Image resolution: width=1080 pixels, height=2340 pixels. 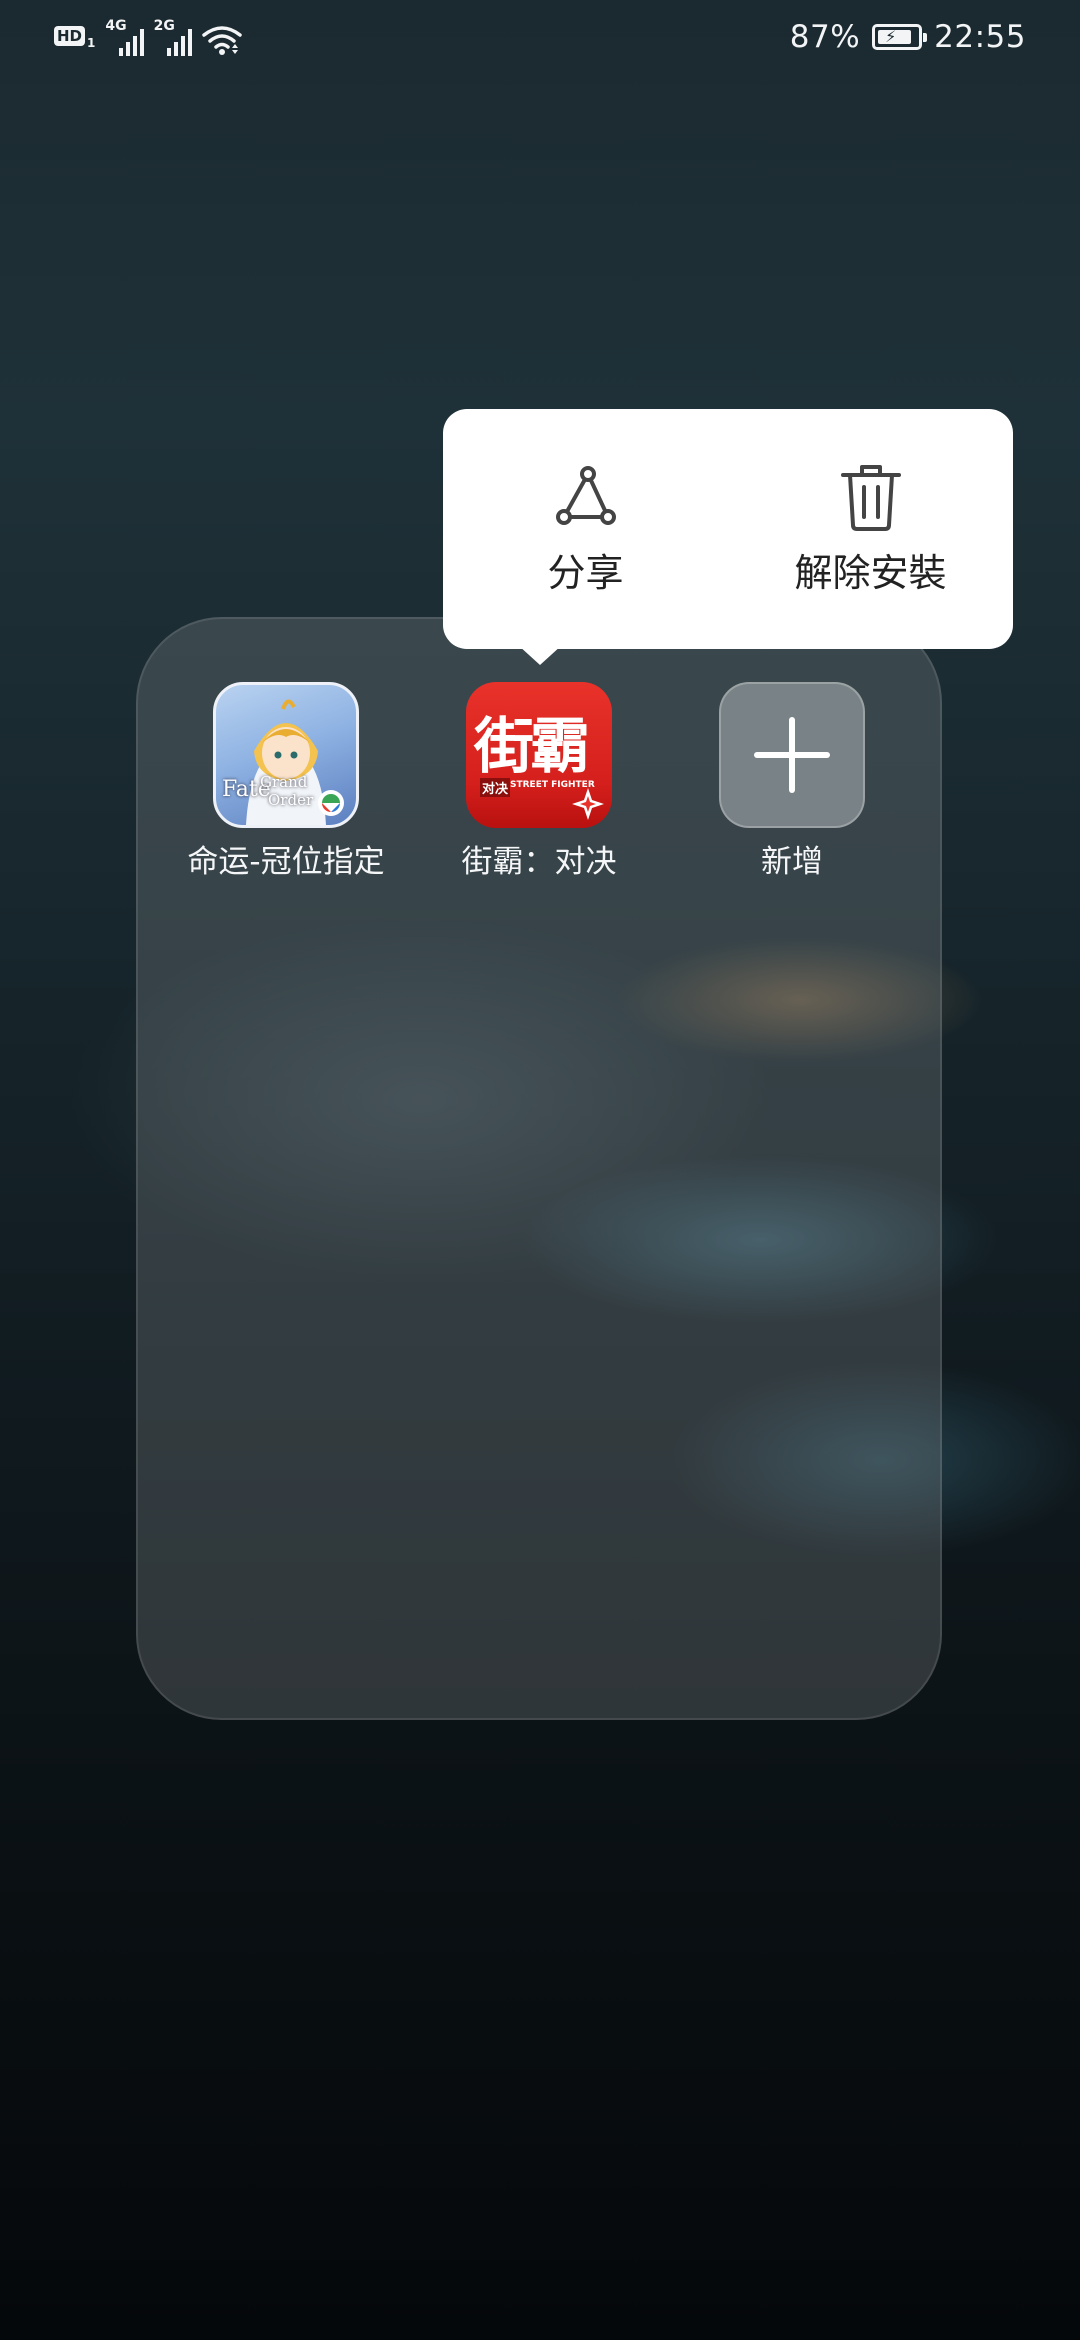 I want to click on share-label: 分享, so click(x=585, y=573).